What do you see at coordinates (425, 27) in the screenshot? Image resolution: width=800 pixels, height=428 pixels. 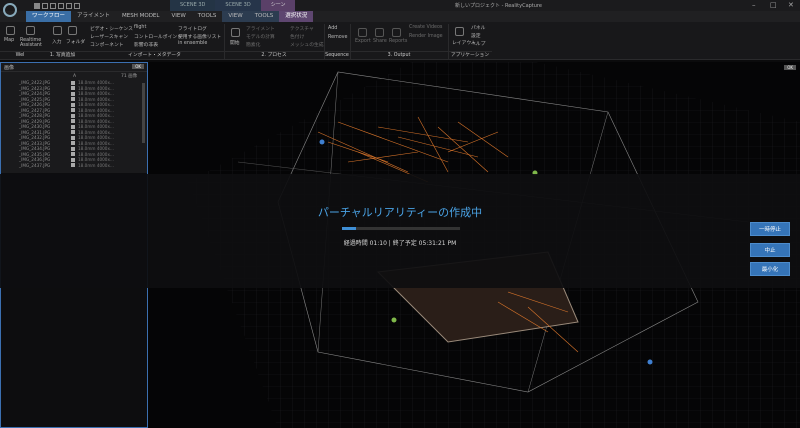 I see `create-videos-button: Create Videos` at bounding box center [425, 27].